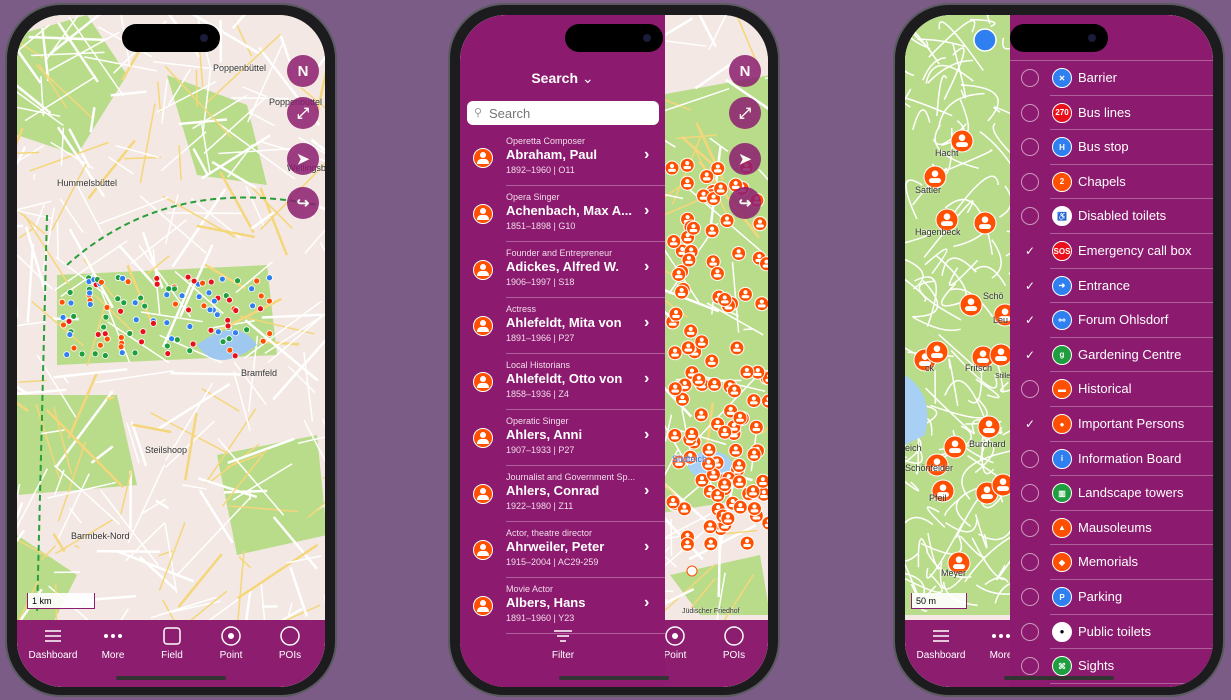 The image size is (1231, 700). Describe the element at coordinates (562, 78) in the screenshot. I see `search-title-dropdown: Search ⌄` at that location.